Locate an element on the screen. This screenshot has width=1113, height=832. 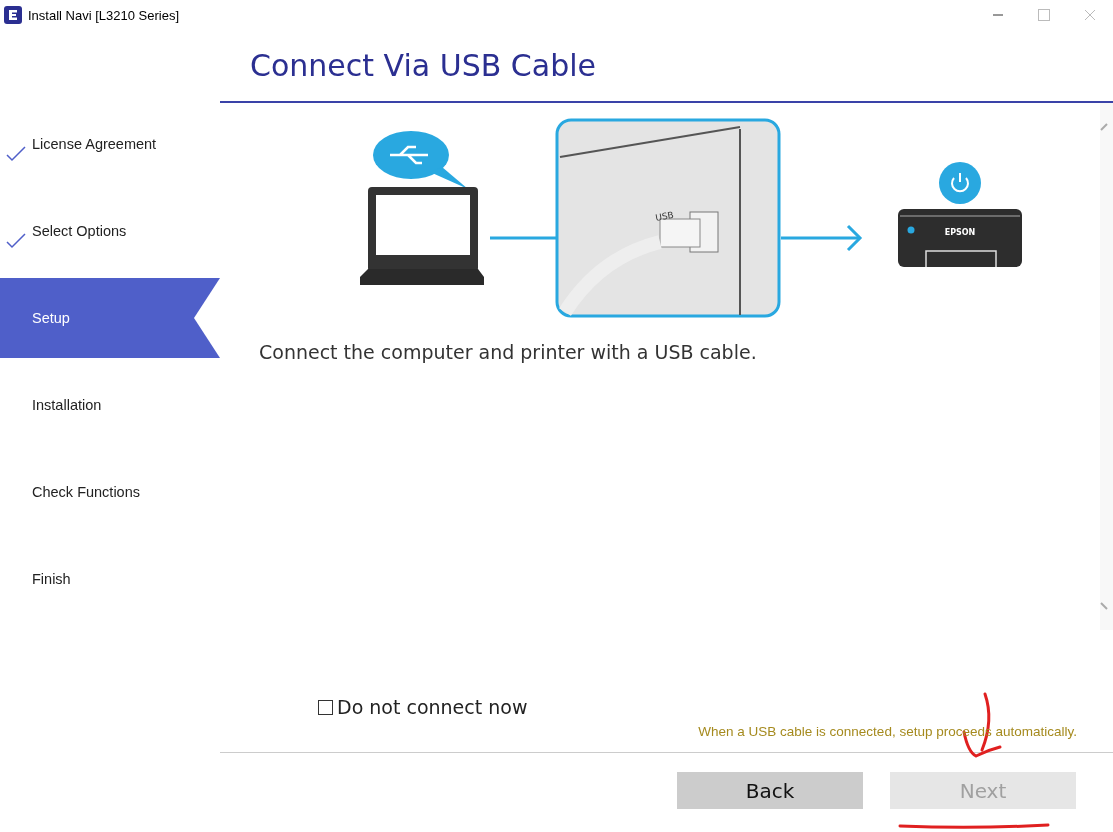
usb-connection-drawing: USB EPSON is located at coordinates (695, 218).